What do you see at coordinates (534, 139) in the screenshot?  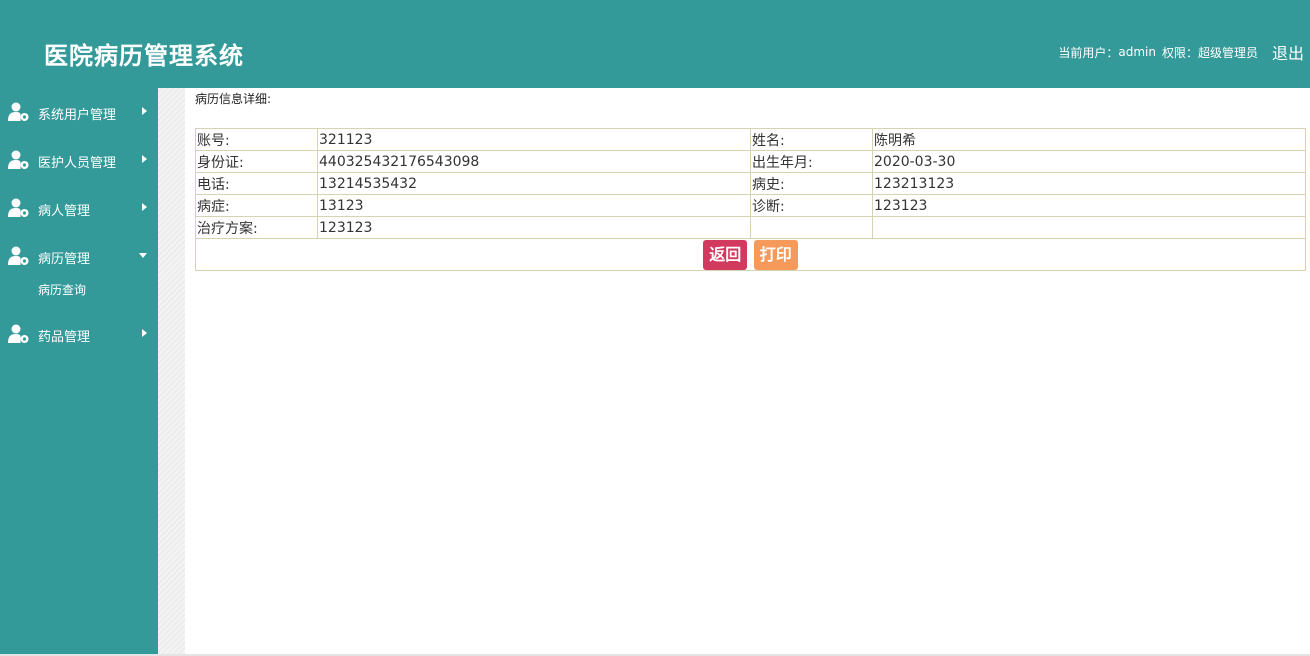 I see `field-value: 321123` at bounding box center [534, 139].